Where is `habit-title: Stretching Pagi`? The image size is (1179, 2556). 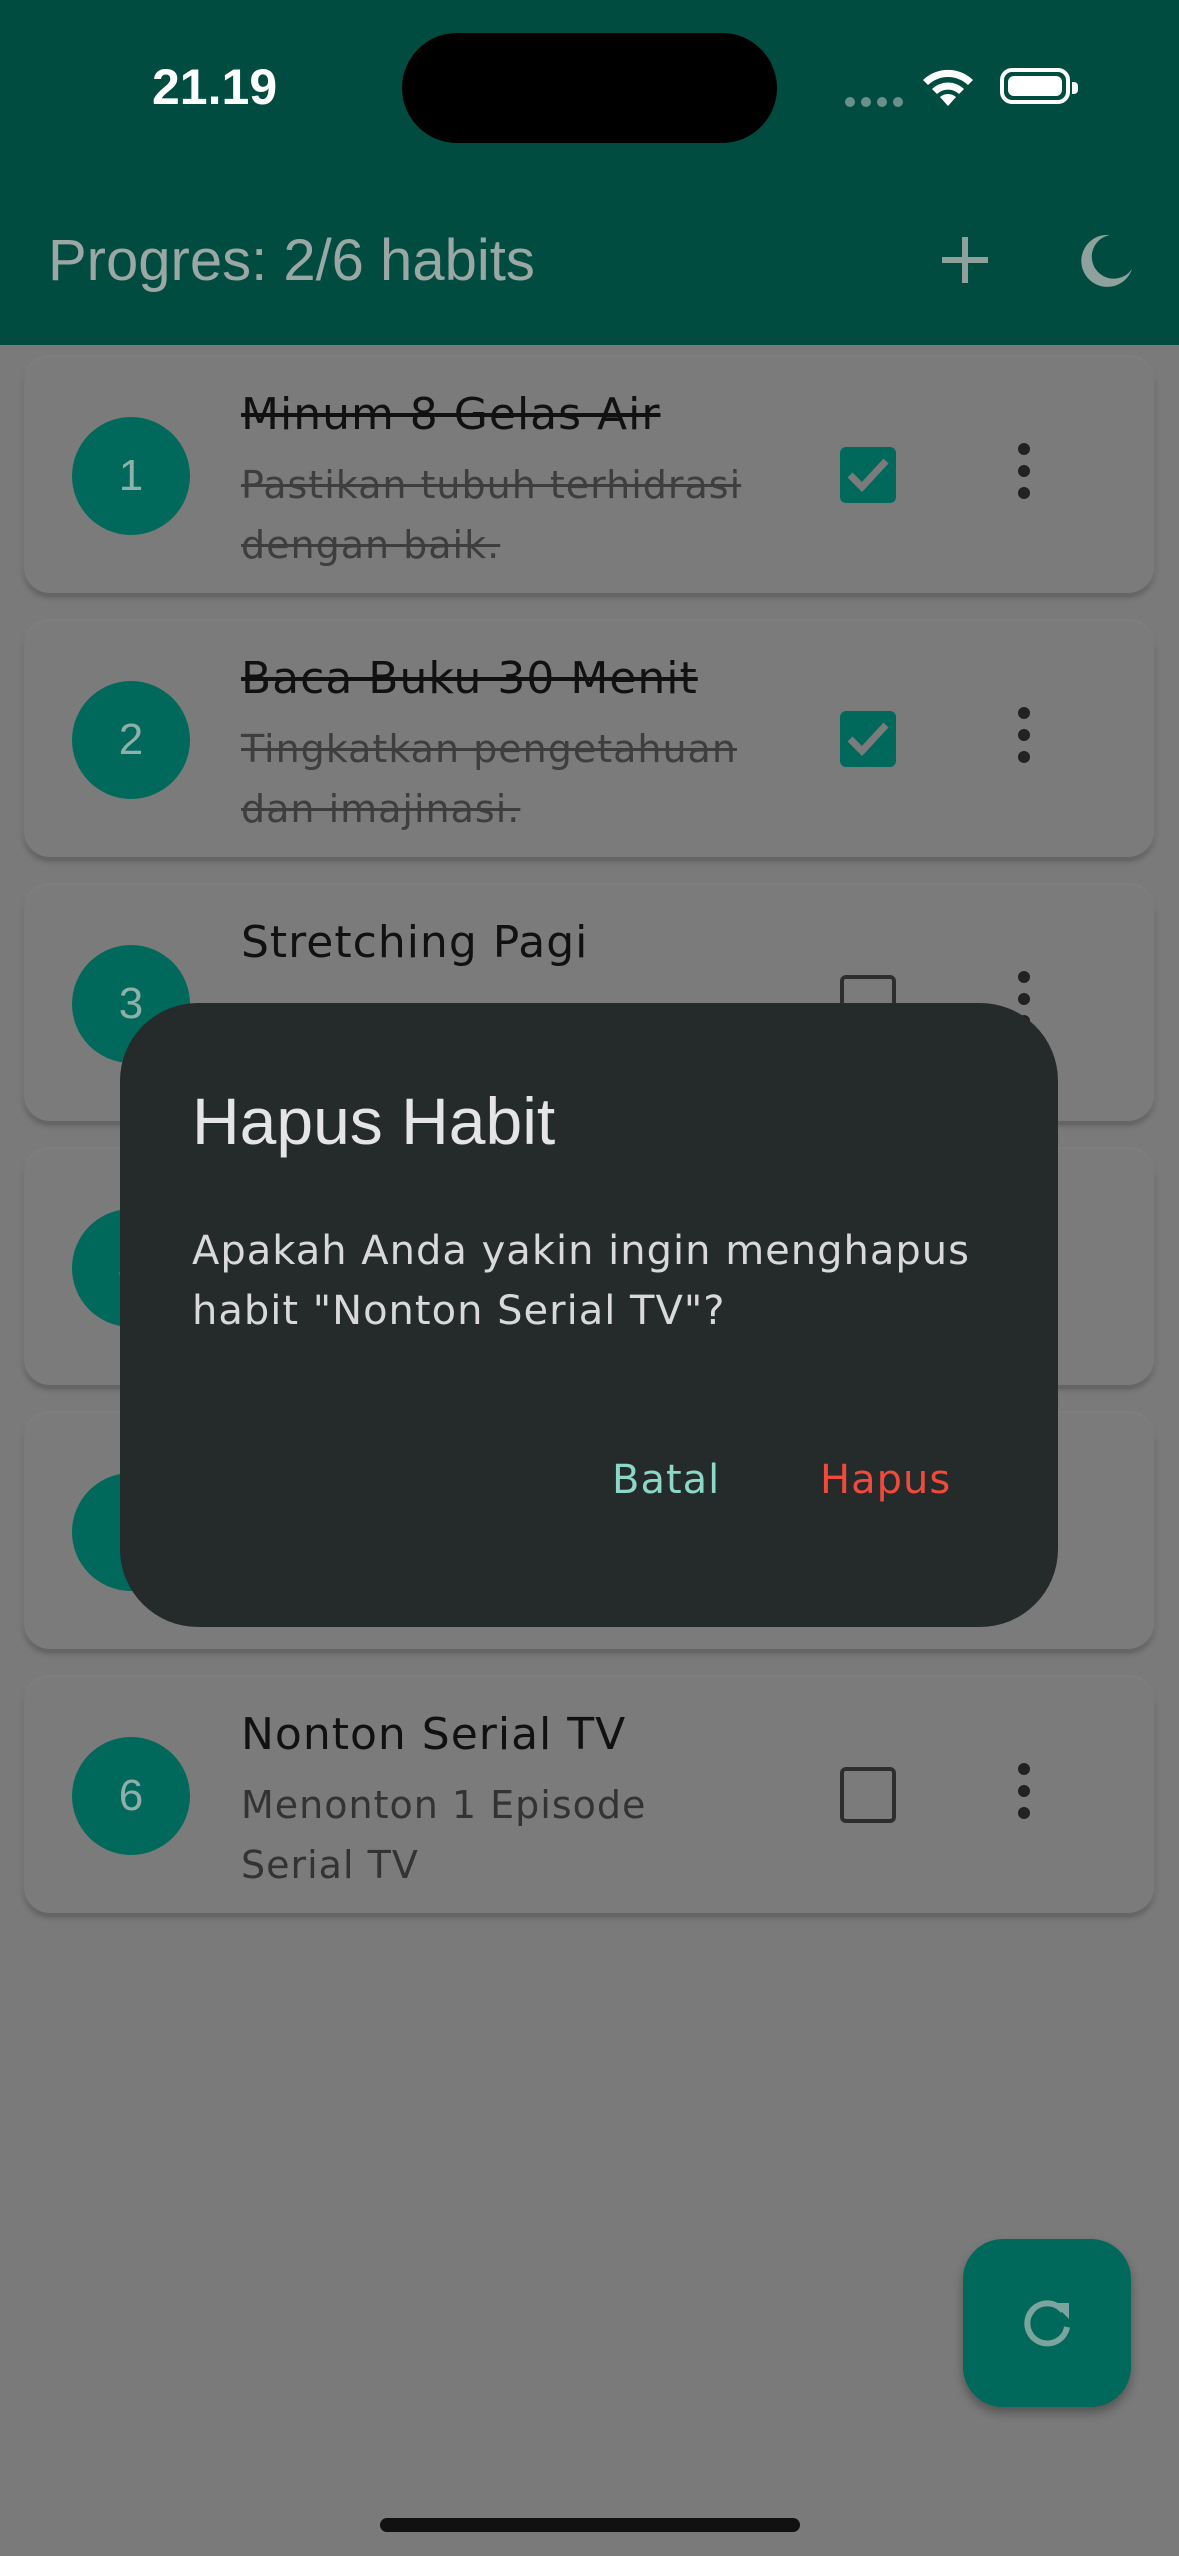 habit-title: Stretching Pagi is located at coordinates (415, 942).